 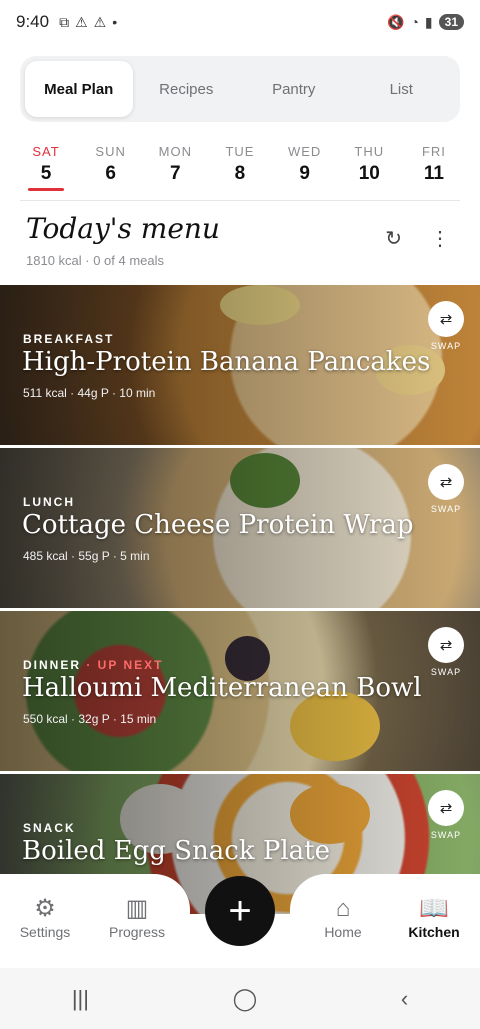 What do you see at coordinates (294, 89) in the screenshot?
I see `tab-pantry: Pantry` at bounding box center [294, 89].